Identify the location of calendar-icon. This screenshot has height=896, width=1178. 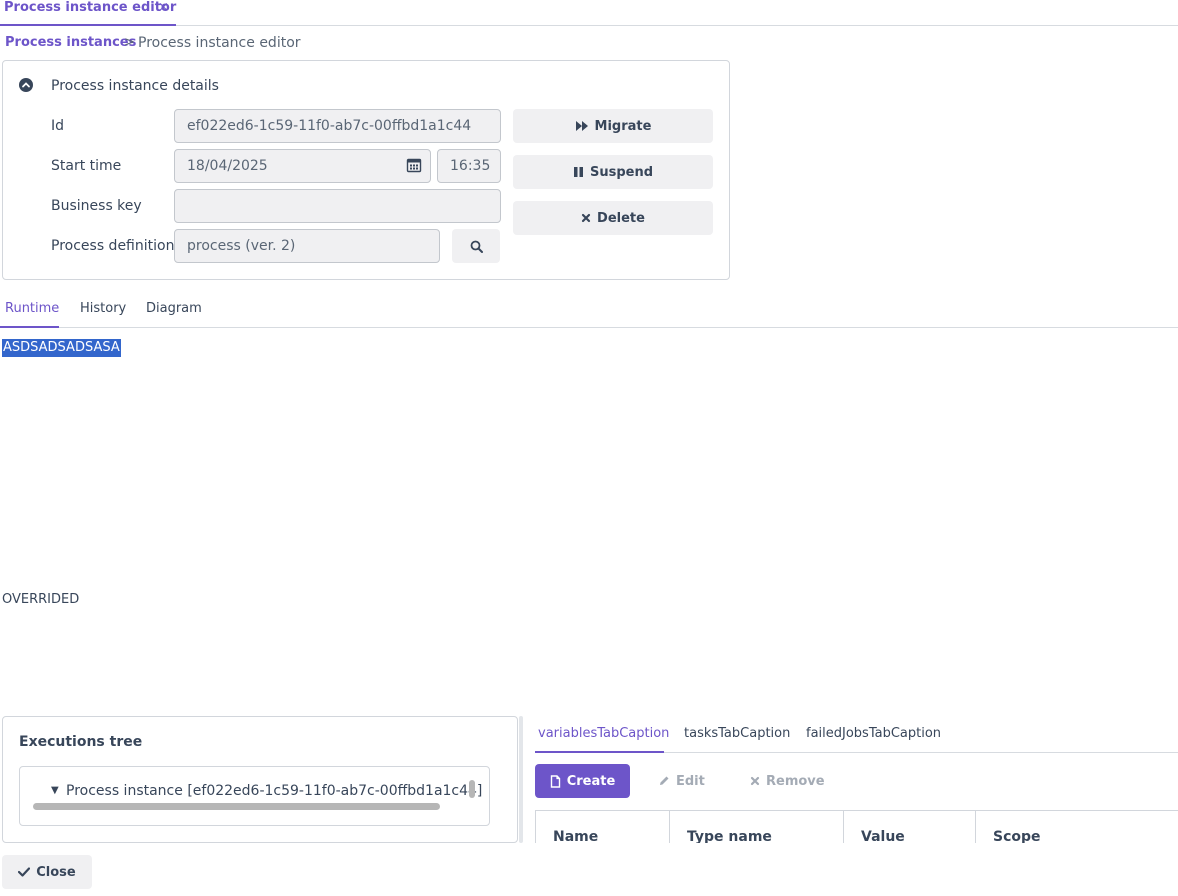
(414, 165).